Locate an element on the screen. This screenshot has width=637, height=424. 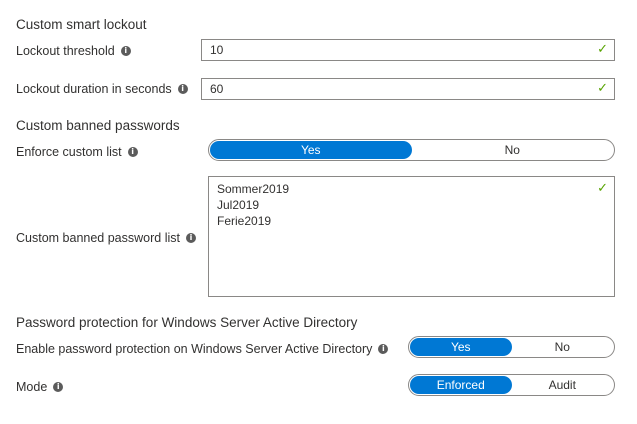
enforce-custom-list-label: Enforce custom list i is located at coordinates (77, 152).